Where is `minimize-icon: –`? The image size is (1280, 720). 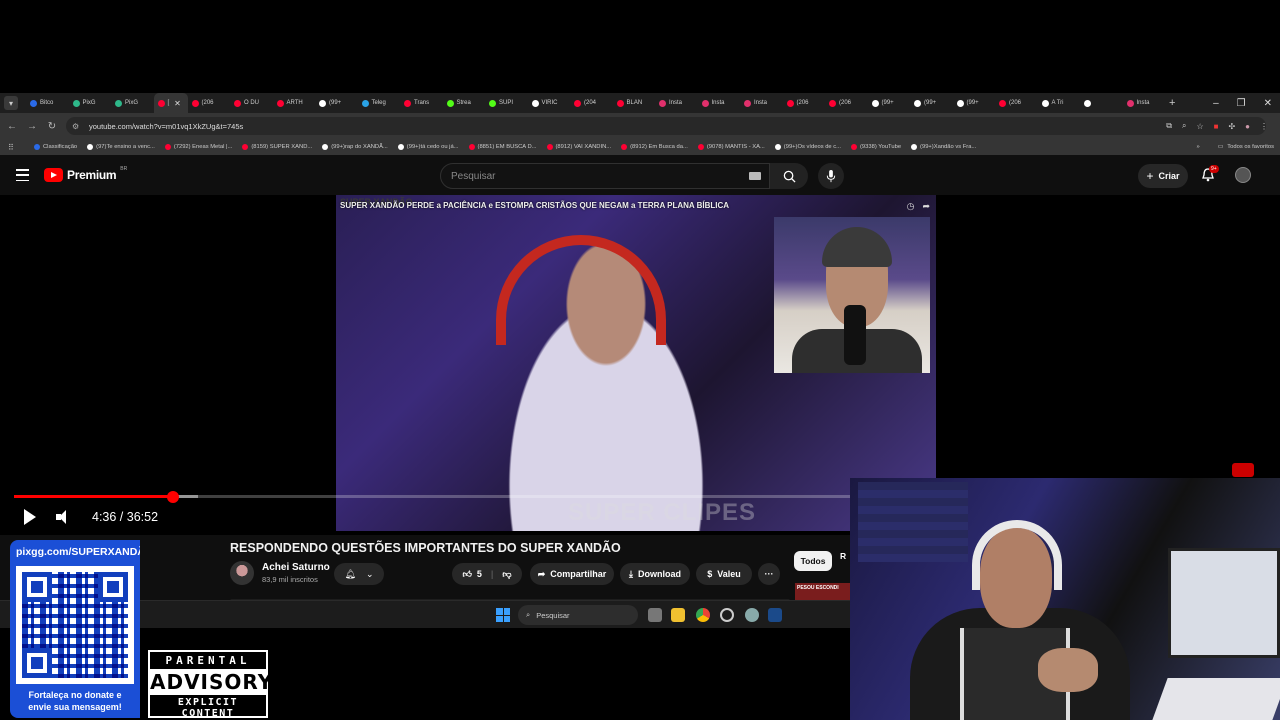
minimize-icon: – is located at coordinates (1216, 103).